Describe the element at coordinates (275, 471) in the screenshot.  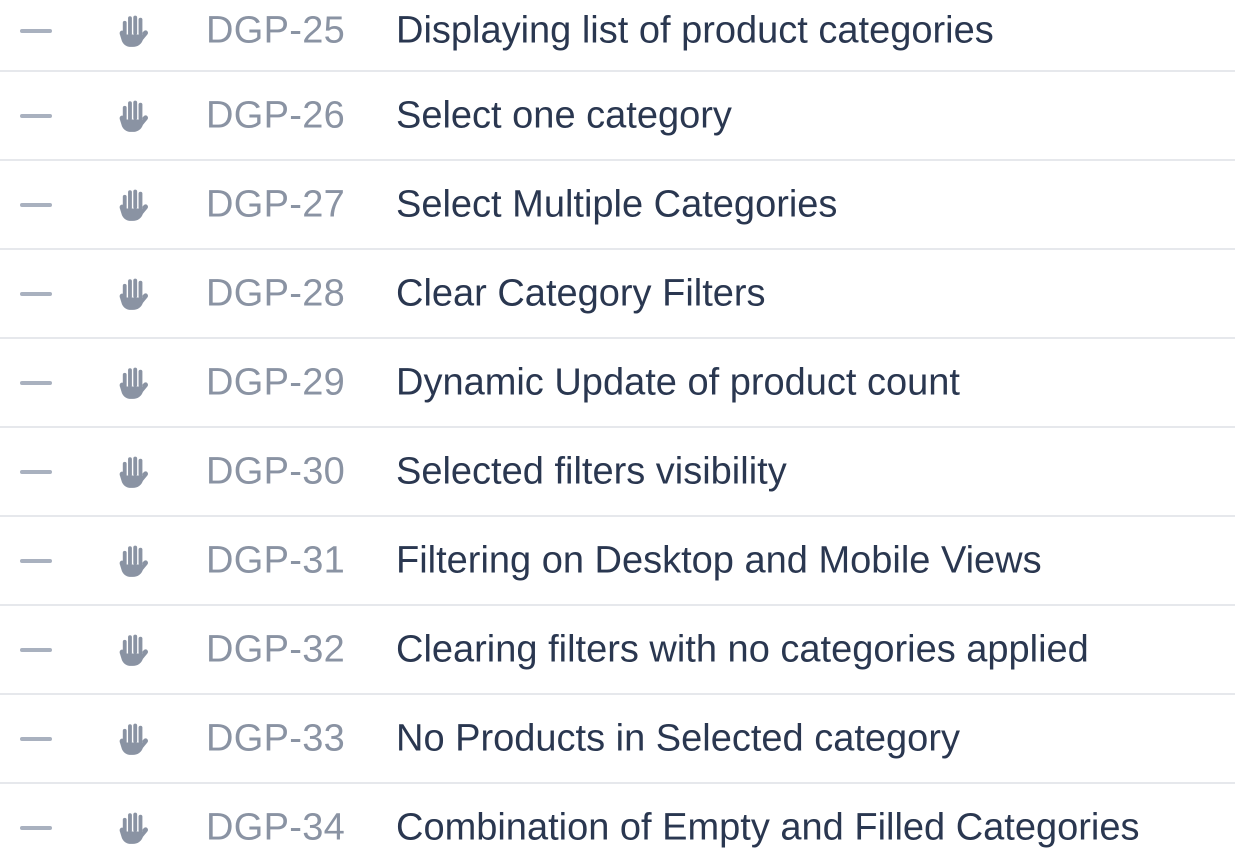
I see `issue-key: DGP-30` at that location.